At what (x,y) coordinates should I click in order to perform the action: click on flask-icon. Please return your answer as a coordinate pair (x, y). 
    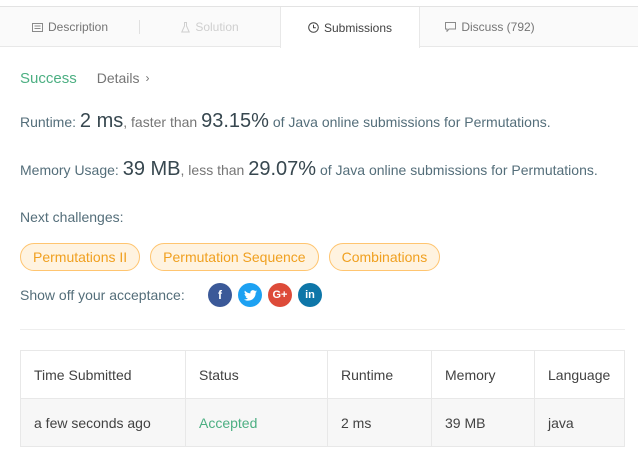
    Looking at the image, I should click on (186, 27).